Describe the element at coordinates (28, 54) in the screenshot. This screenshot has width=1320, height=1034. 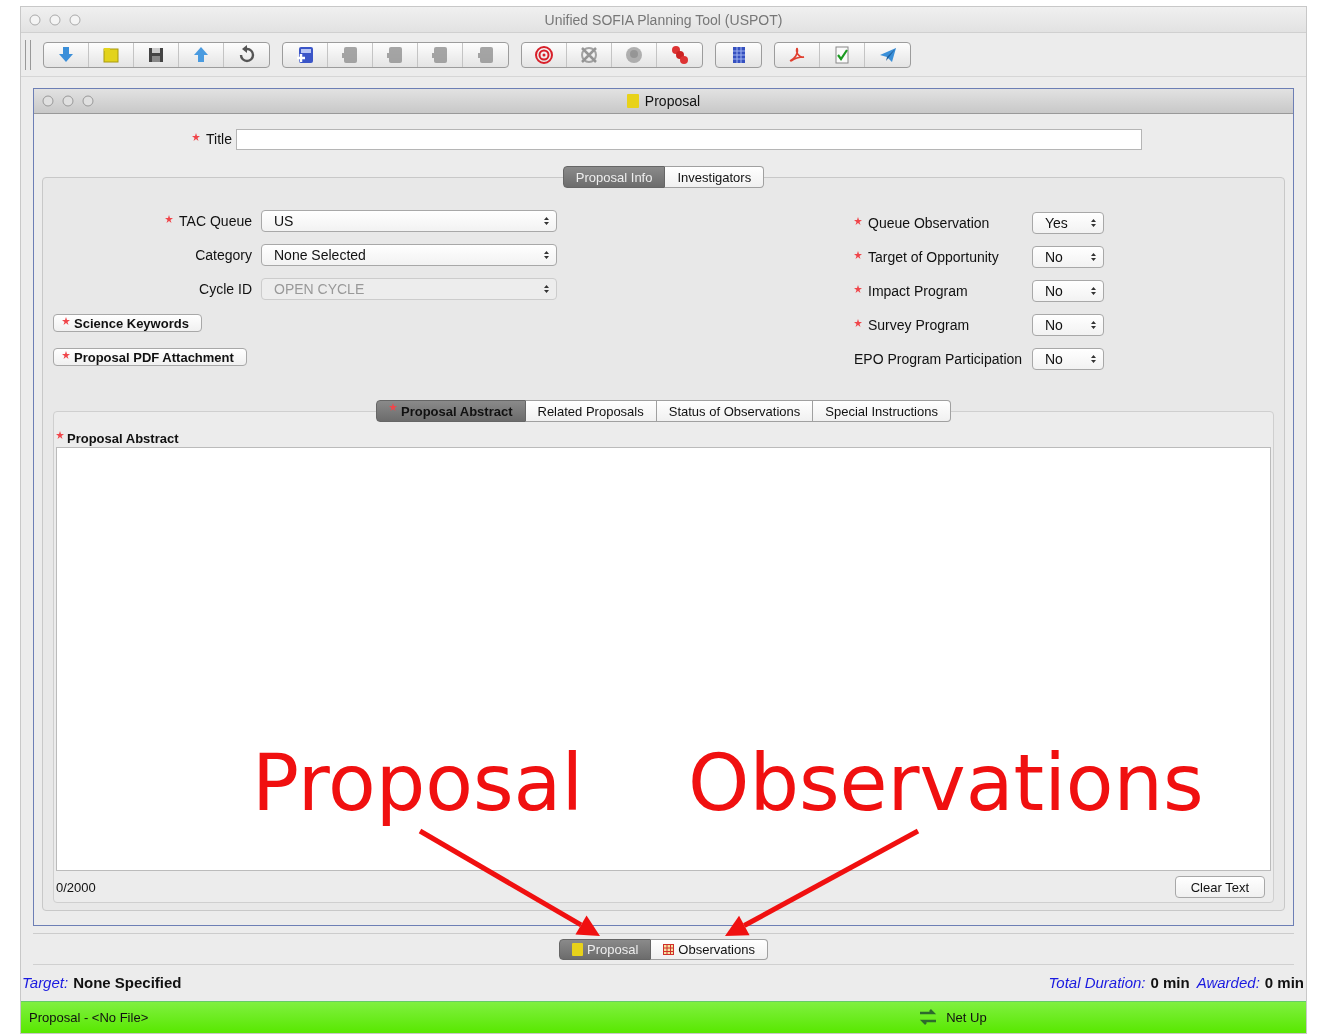
I see `toolbar-grip` at that location.